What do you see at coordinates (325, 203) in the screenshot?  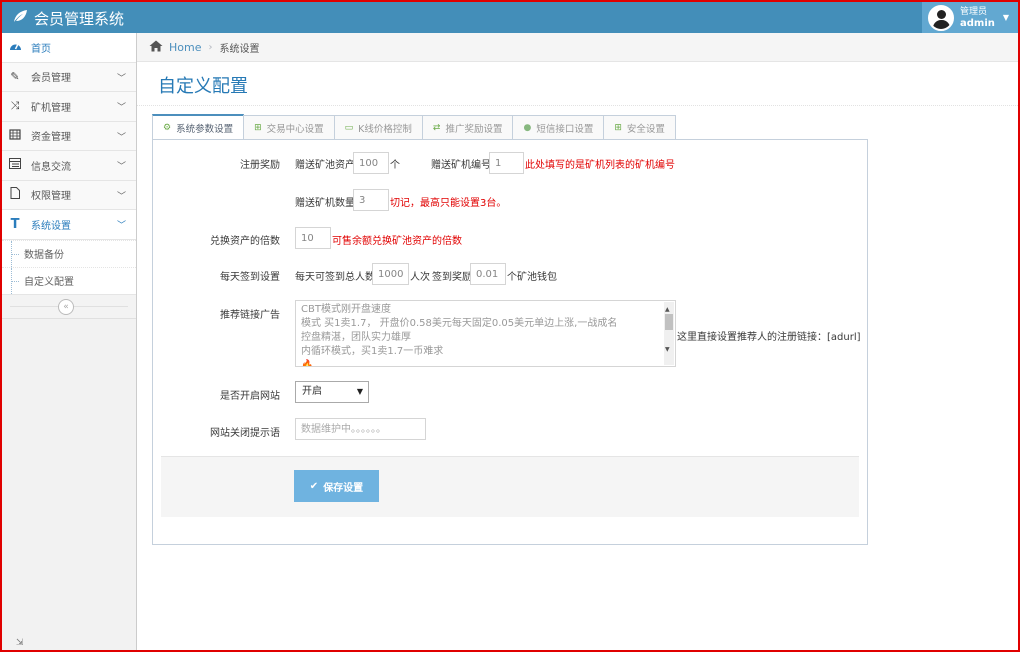 I see `gift-machine-qty-label: 赠送矿机数量` at bounding box center [325, 203].